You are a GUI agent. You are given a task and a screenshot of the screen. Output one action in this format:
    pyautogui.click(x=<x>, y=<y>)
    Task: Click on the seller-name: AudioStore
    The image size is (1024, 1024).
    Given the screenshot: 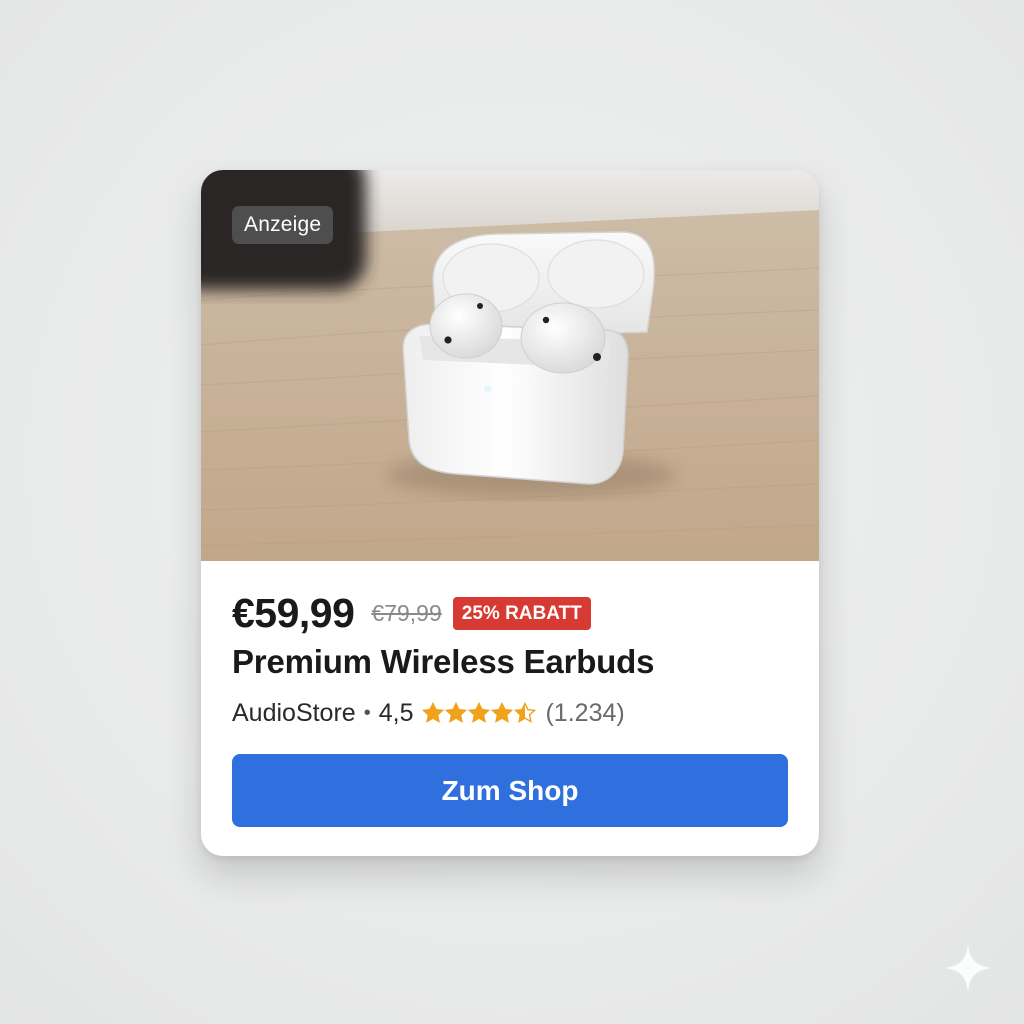 What is the action you would take?
    pyautogui.click(x=294, y=713)
    